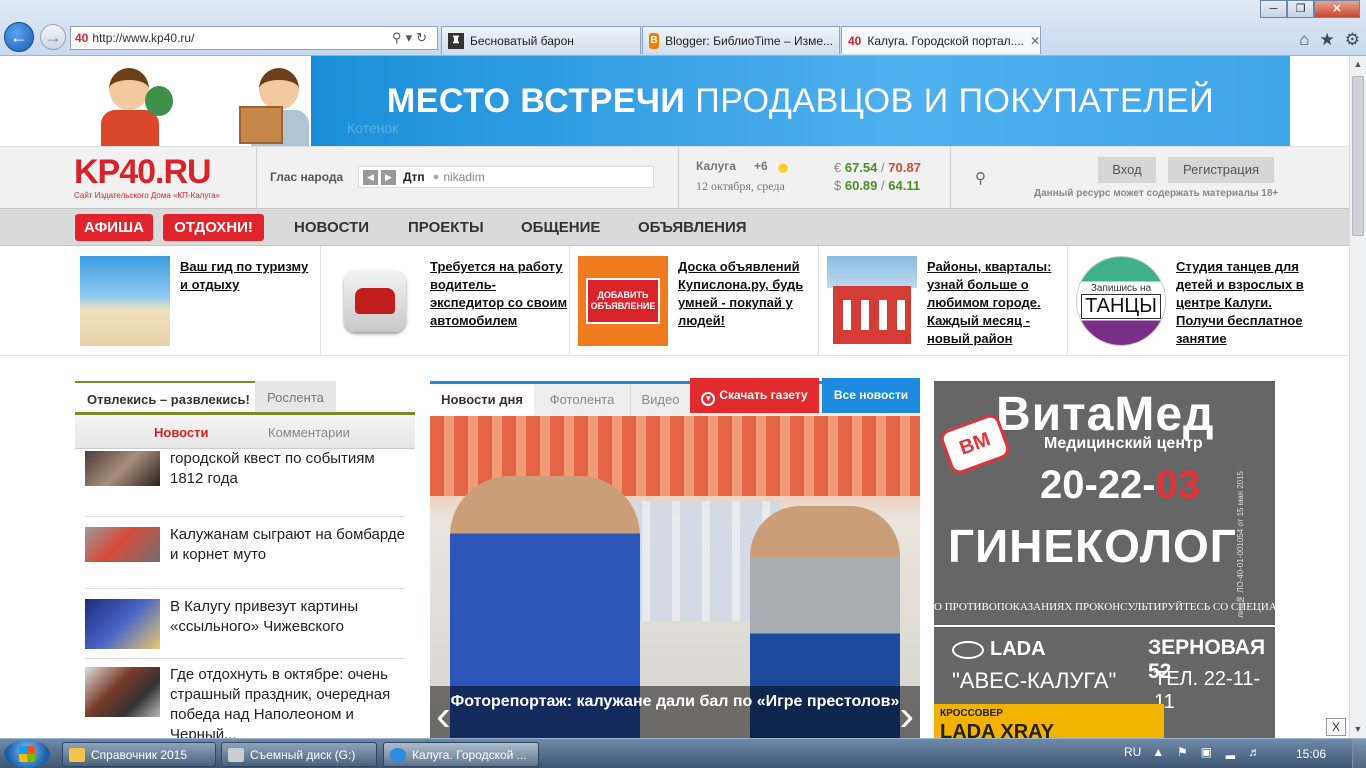 The height and width of the screenshot is (768, 1366). What do you see at coordinates (249, 276) in the screenshot?
I see `promo-text: Ваш гид по туризму и отдыху` at bounding box center [249, 276].